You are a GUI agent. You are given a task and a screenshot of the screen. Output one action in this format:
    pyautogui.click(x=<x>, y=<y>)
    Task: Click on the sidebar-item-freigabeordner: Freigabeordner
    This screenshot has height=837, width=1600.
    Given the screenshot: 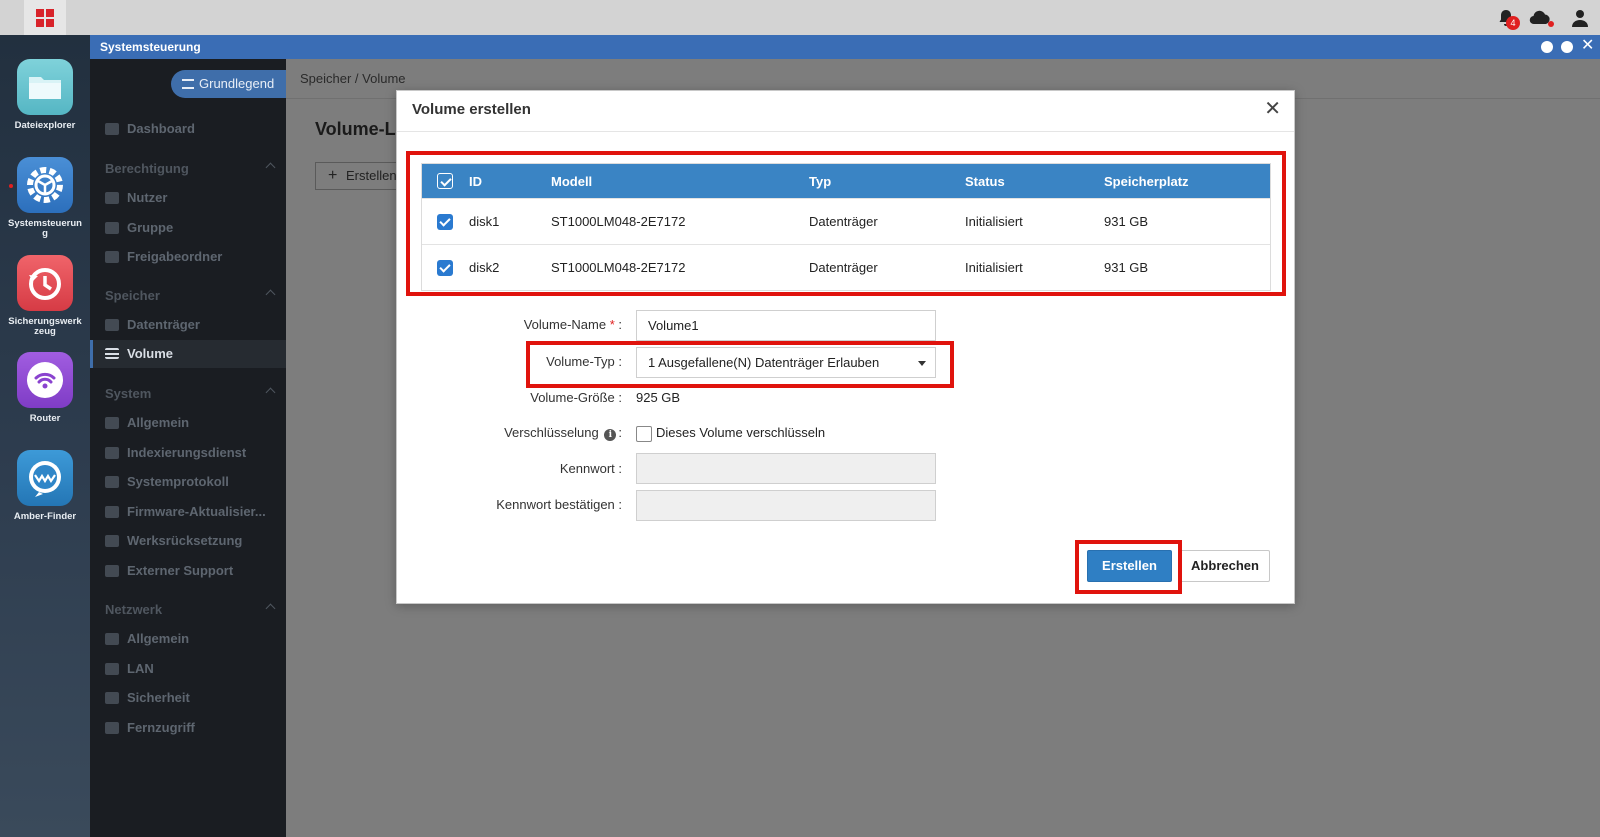 What is the action you would take?
    pyautogui.click(x=188, y=257)
    